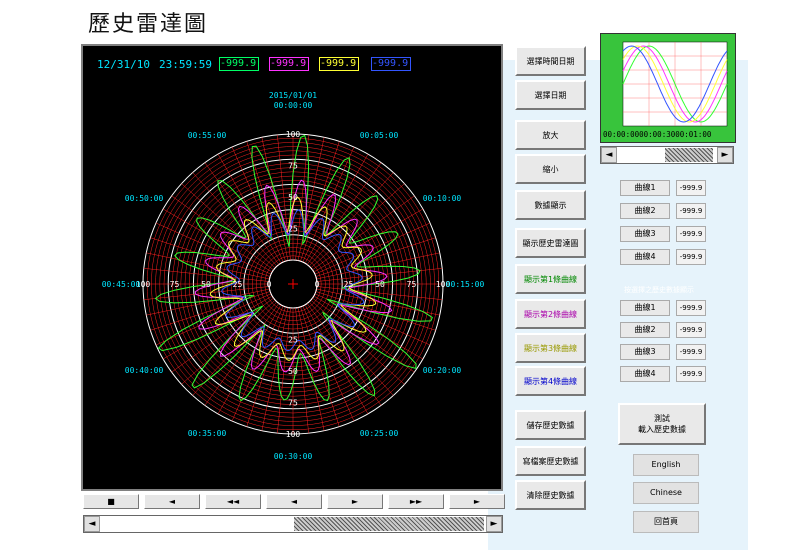  What do you see at coordinates (123, 64) in the screenshot?
I see `header-date: 12/31/10` at bounding box center [123, 64].